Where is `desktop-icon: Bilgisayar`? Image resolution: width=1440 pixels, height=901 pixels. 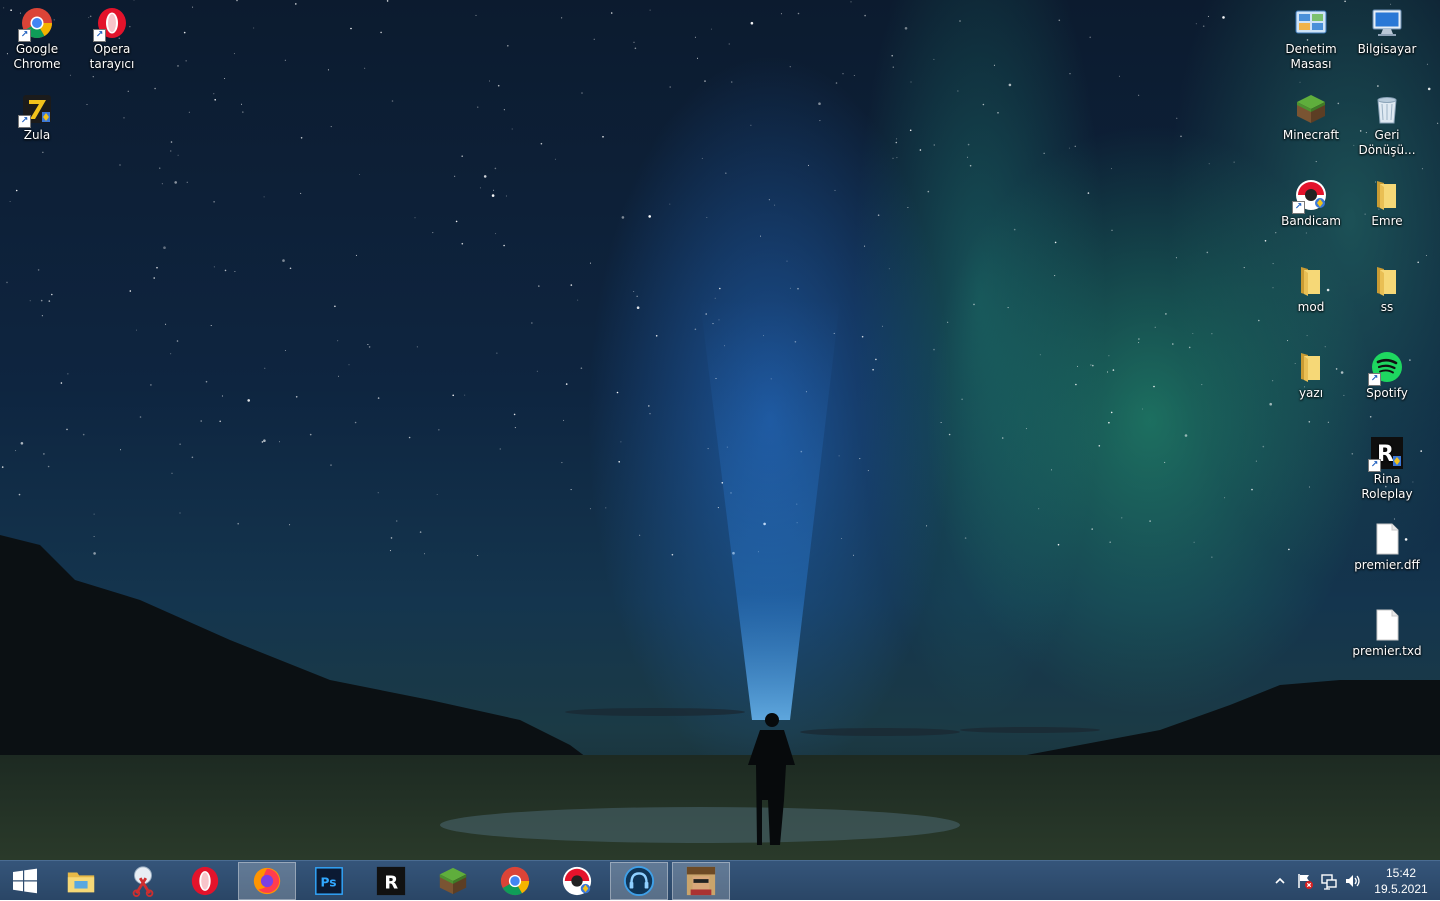 desktop-icon: Bilgisayar is located at coordinates (1387, 28).